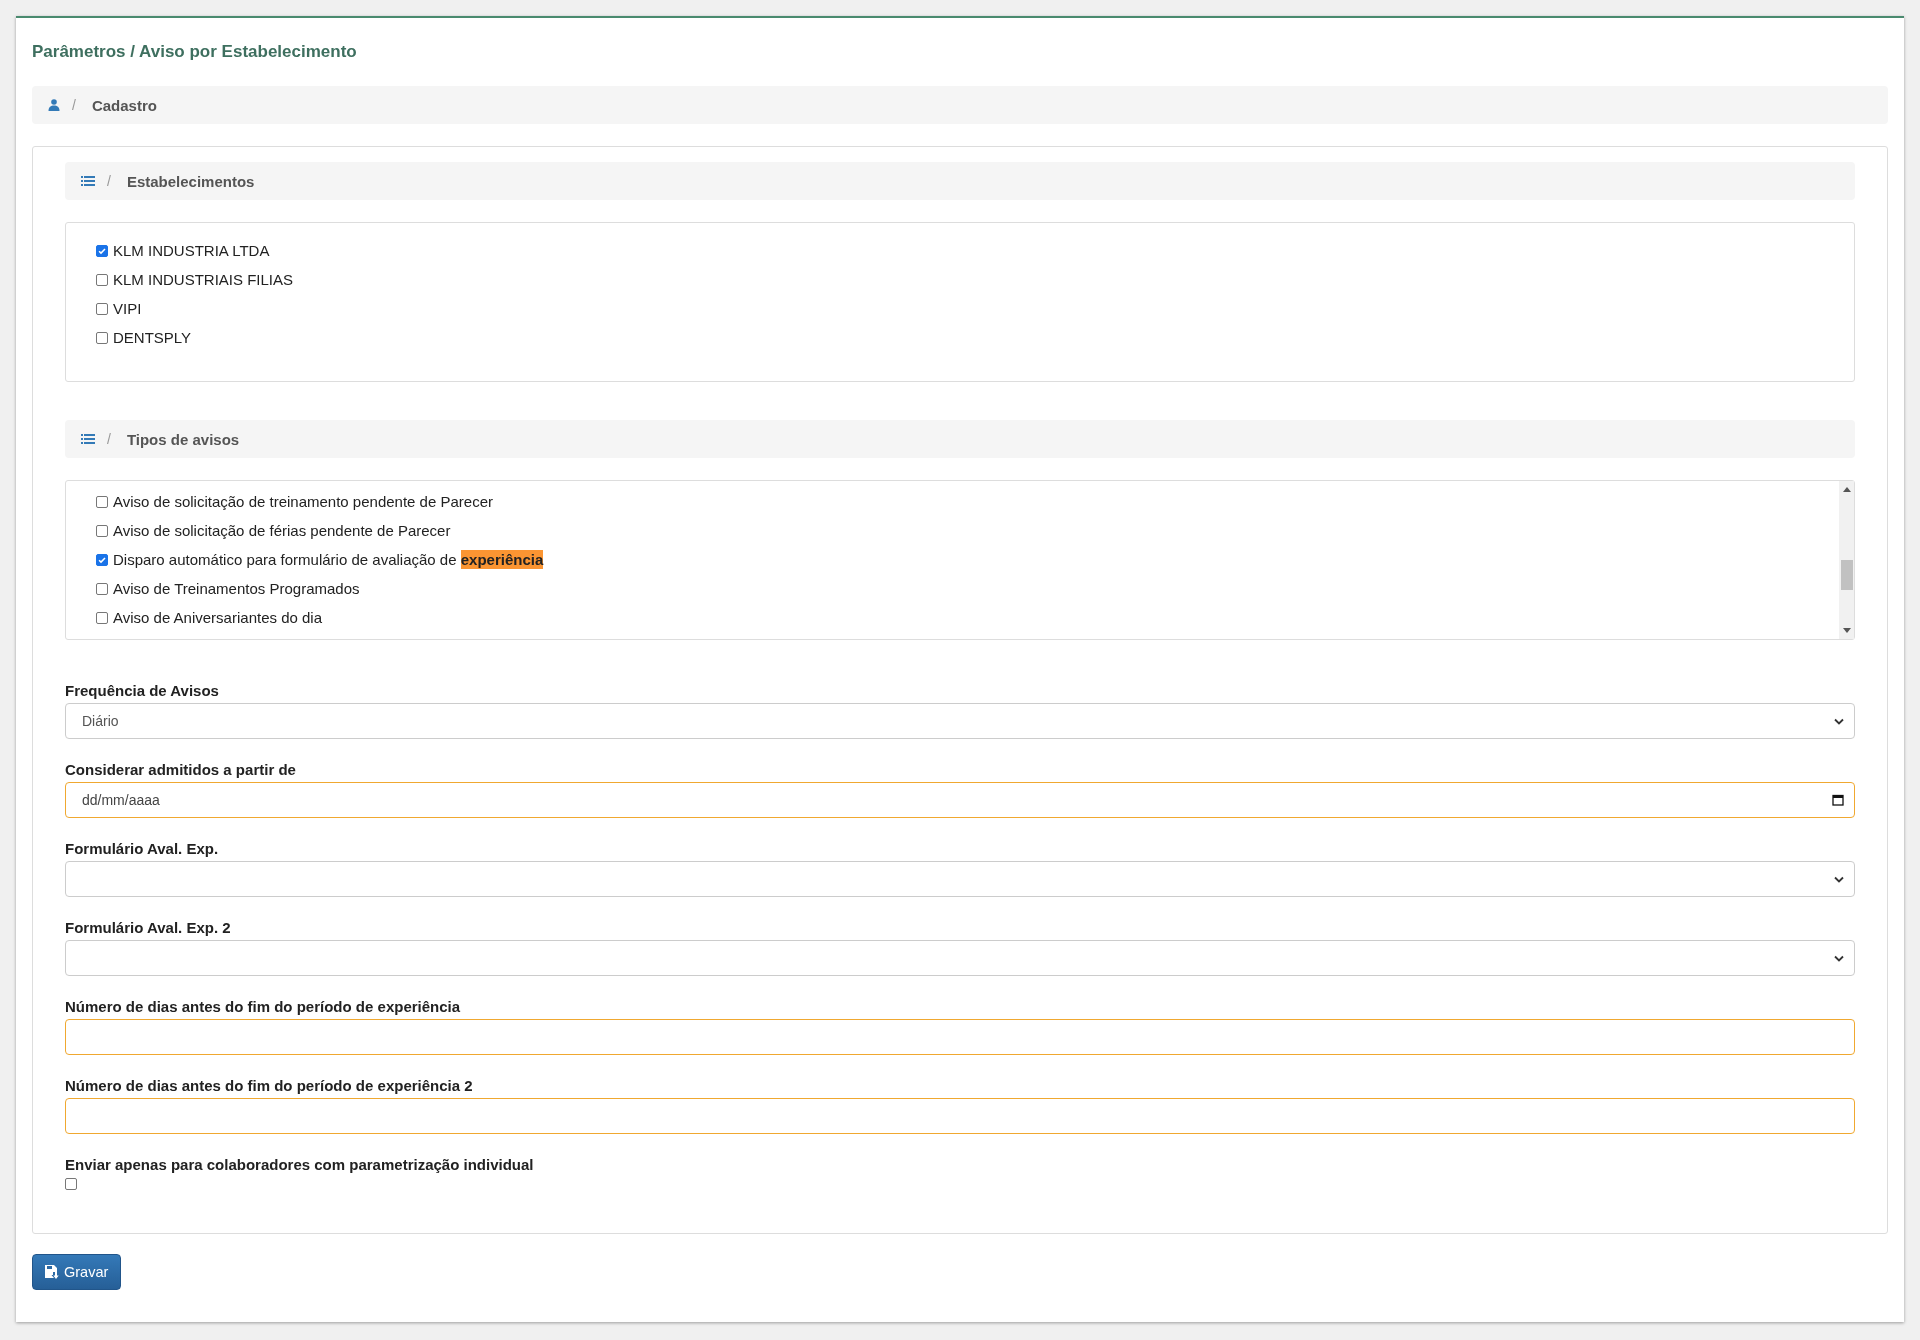 The height and width of the screenshot is (1340, 1920). What do you see at coordinates (52, 1272) in the screenshot?
I see `save-icon` at bounding box center [52, 1272].